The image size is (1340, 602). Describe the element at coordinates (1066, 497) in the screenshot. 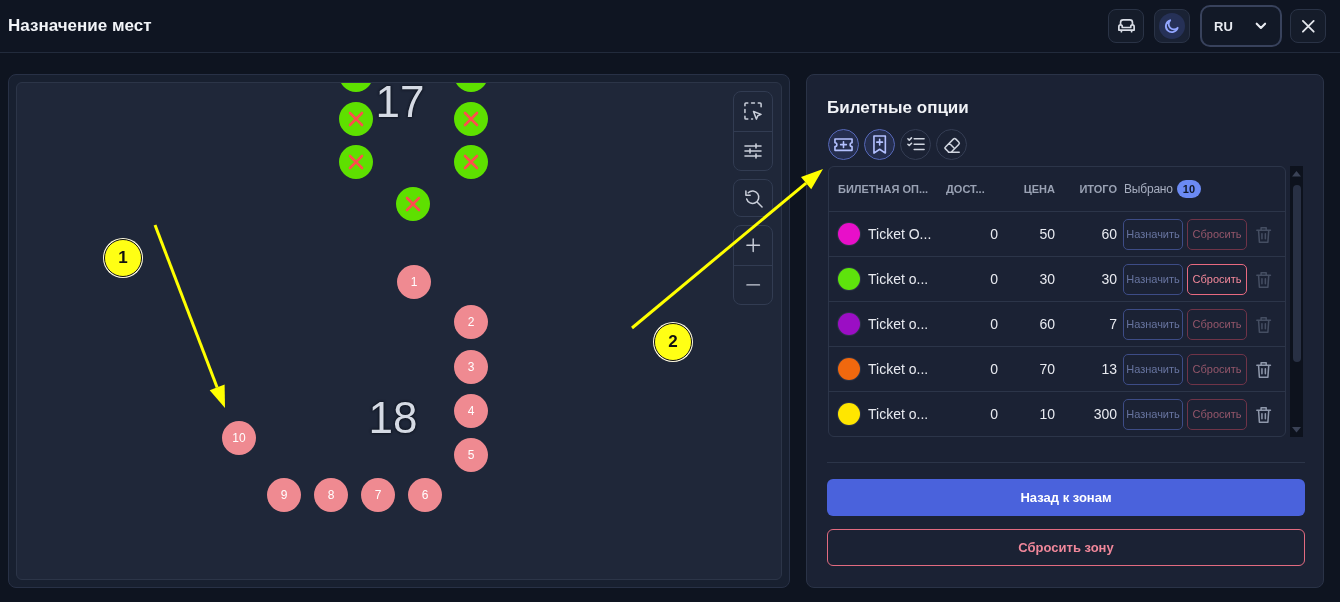

I see `back-to-zones-button: Назад к зонам` at that location.